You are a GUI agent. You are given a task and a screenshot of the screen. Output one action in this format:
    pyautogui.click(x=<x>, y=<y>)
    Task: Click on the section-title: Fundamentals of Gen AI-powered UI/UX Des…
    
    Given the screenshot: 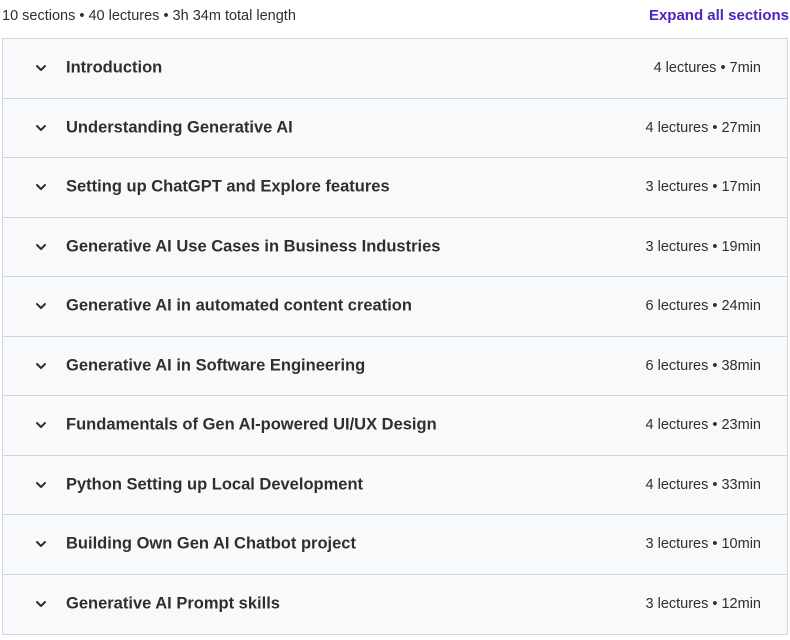 What is the action you would take?
    pyautogui.click(x=251, y=424)
    